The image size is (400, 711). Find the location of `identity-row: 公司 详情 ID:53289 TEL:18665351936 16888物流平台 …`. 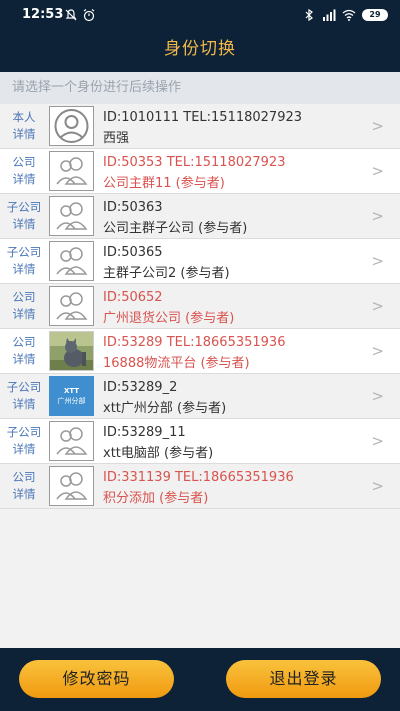

identity-row: 公司 详情 ID:53289 TEL:18665351936 16888物流平台 … is located at coordinates (200, 351).